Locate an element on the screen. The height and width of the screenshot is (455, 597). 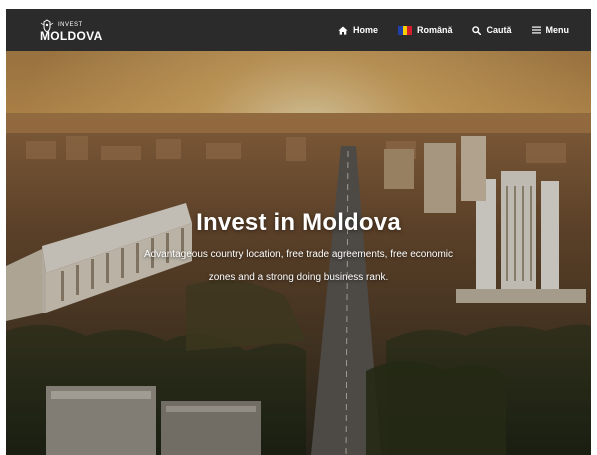
nav-home-label: Home is located at coordinates (365, 30).